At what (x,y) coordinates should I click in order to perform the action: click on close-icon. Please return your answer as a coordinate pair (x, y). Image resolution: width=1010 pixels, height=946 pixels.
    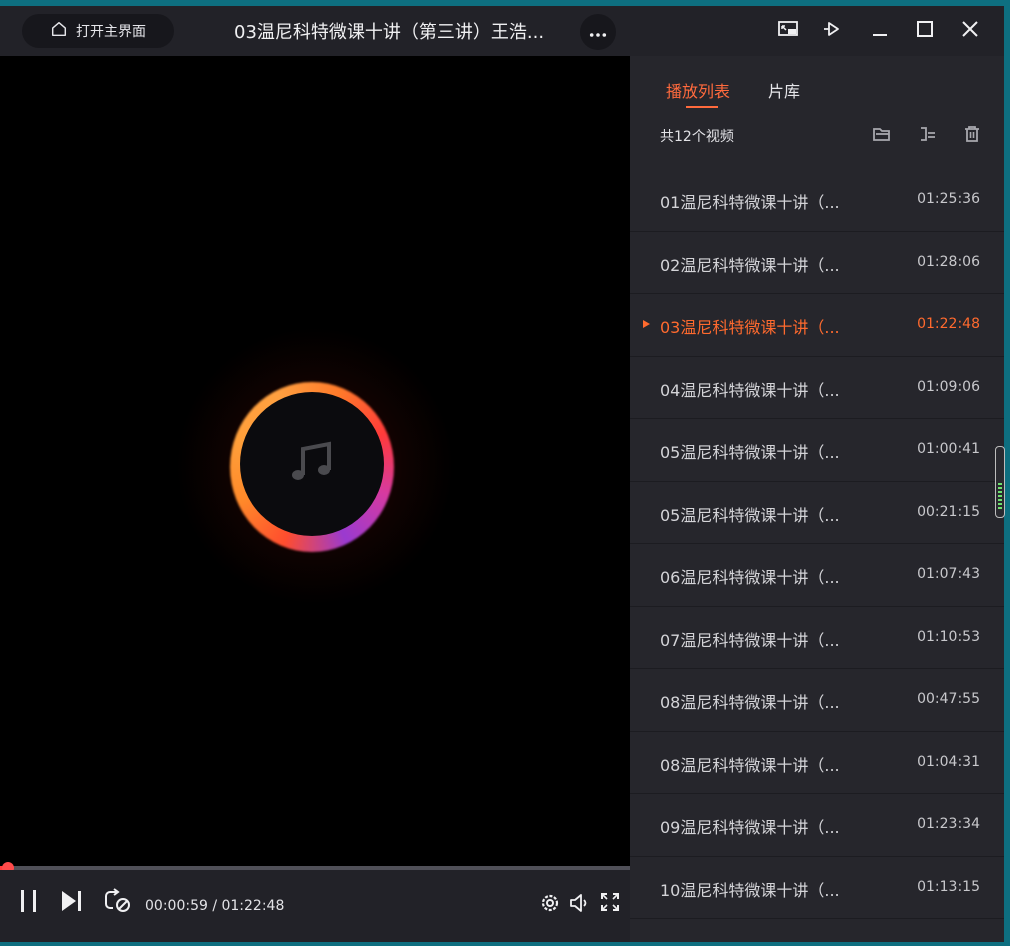
    Looking at the image, I should click on (970, 31).